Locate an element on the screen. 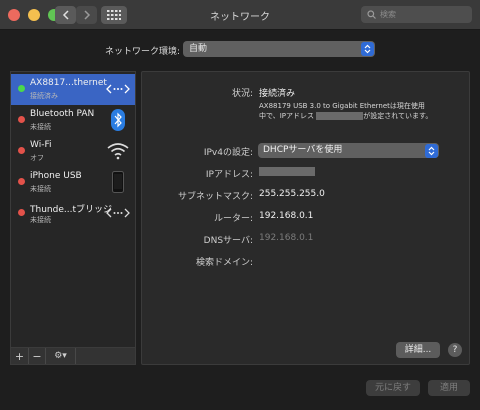 The height and width of the screenshot is (410, 480). description-line2a: 中で、IPアドレス is located at coordinates (287, 116).